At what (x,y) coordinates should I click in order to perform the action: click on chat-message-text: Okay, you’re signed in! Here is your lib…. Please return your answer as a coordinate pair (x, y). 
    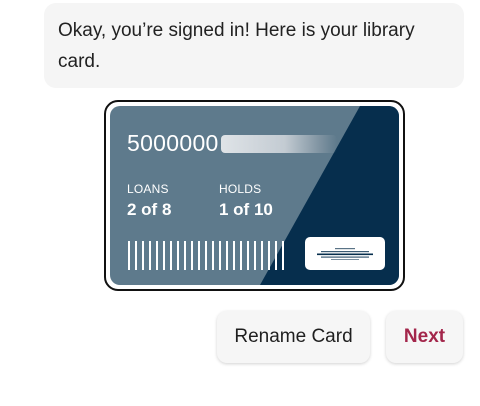
    Looking at the image, I should click on (236, 46).